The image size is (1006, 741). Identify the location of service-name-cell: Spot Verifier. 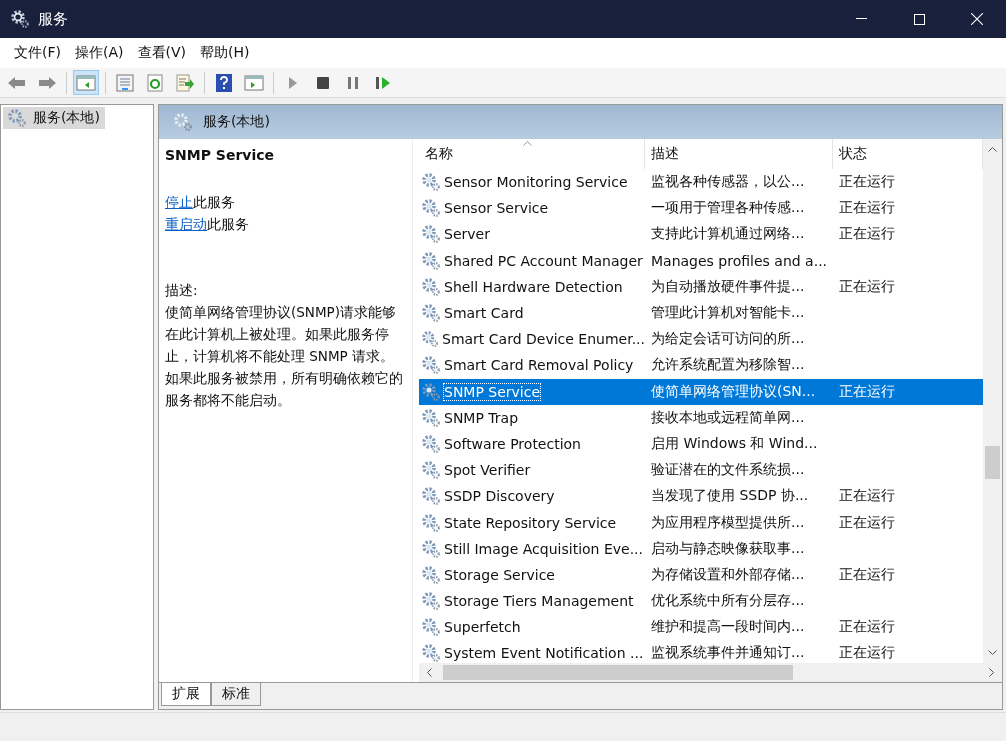
(487, 470).